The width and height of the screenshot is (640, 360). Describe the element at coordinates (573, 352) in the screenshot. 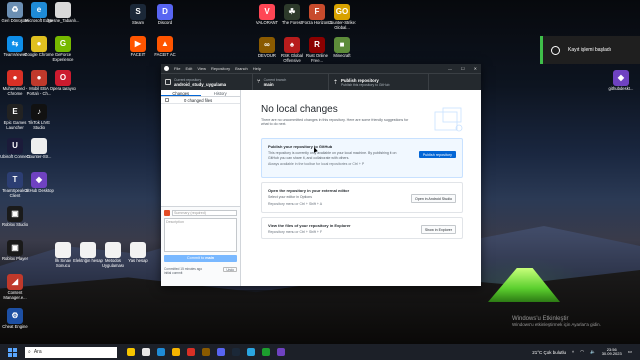

I see `tray-arrow-icon: ^` at that location.